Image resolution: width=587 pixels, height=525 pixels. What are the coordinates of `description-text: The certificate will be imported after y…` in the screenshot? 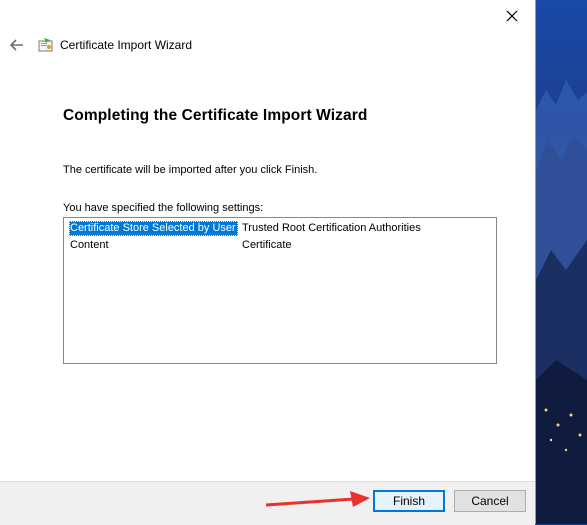 It's located at (190, 170).